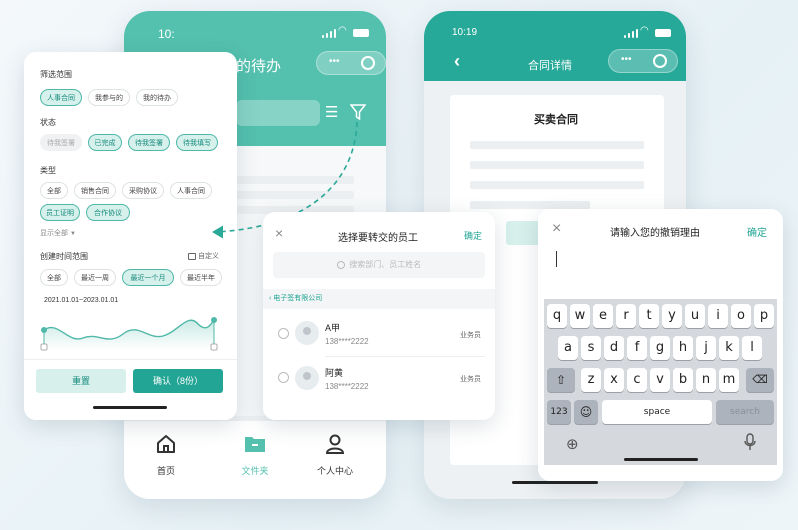  What do you see at coordinates (208, 256) in the screenshot?
I see `custom-label: 自定义` at bounding box center [208, 256].